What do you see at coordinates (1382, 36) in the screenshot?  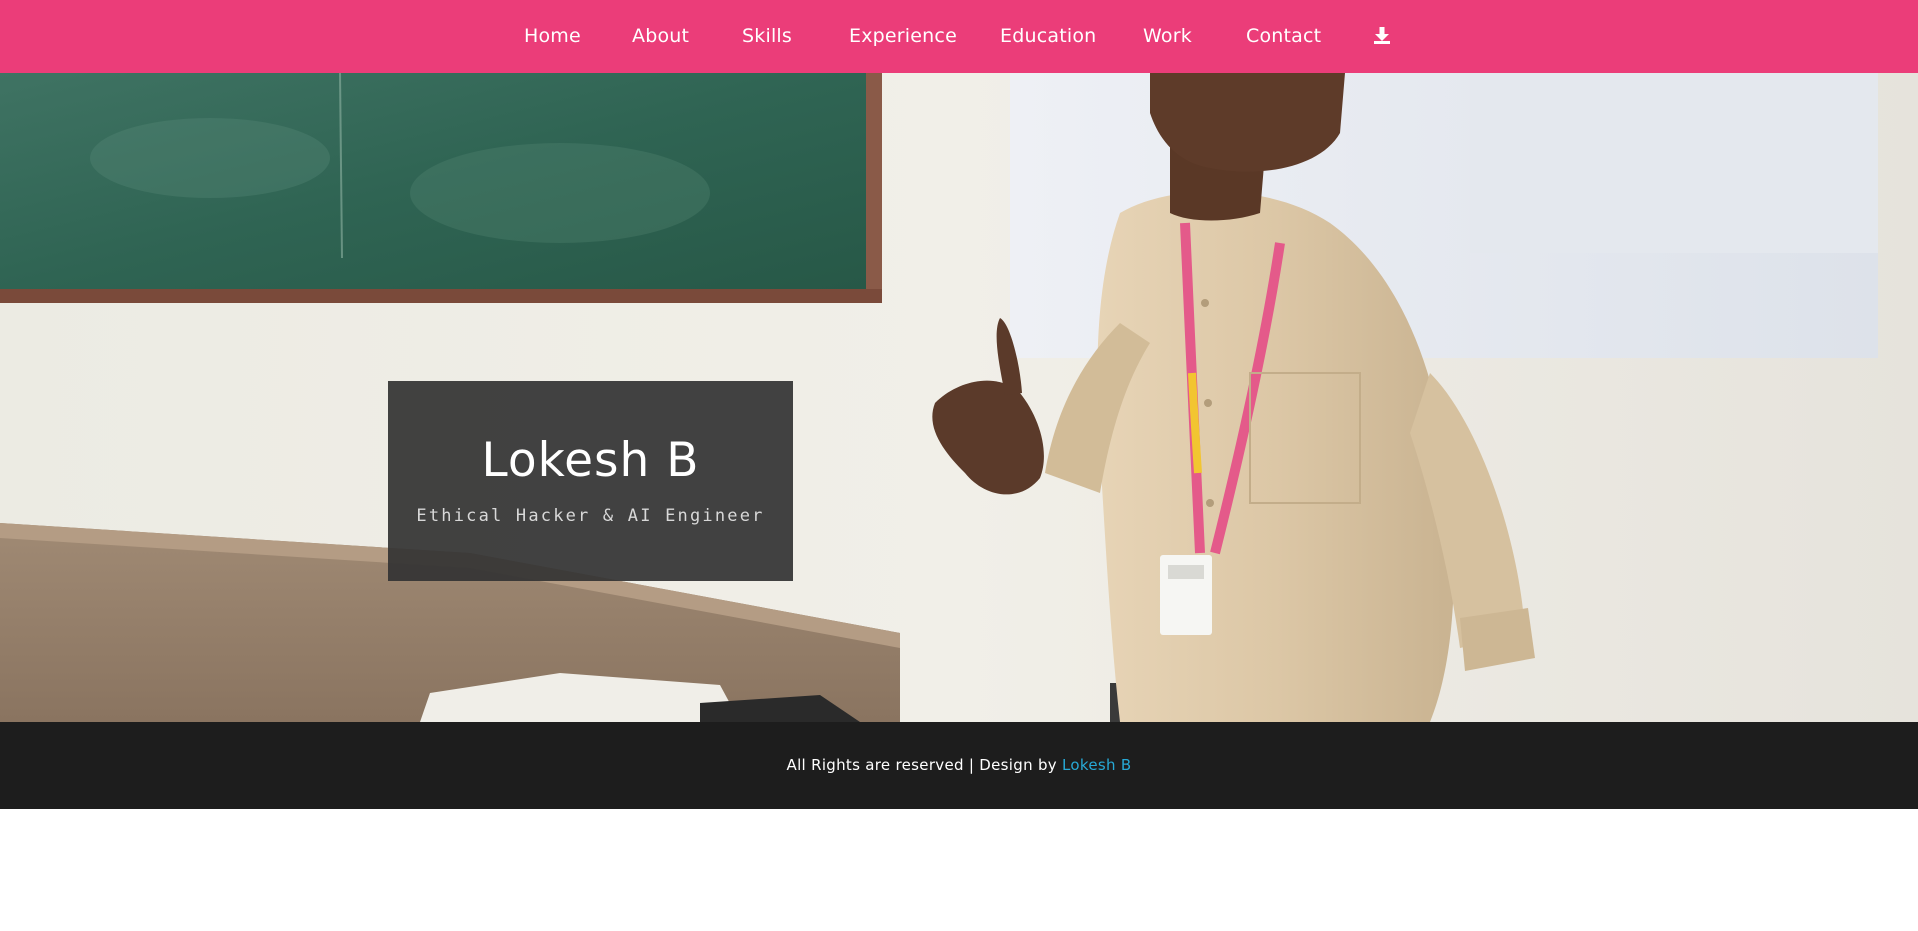 I see `download-icon` at bounding box center [1382, 36].